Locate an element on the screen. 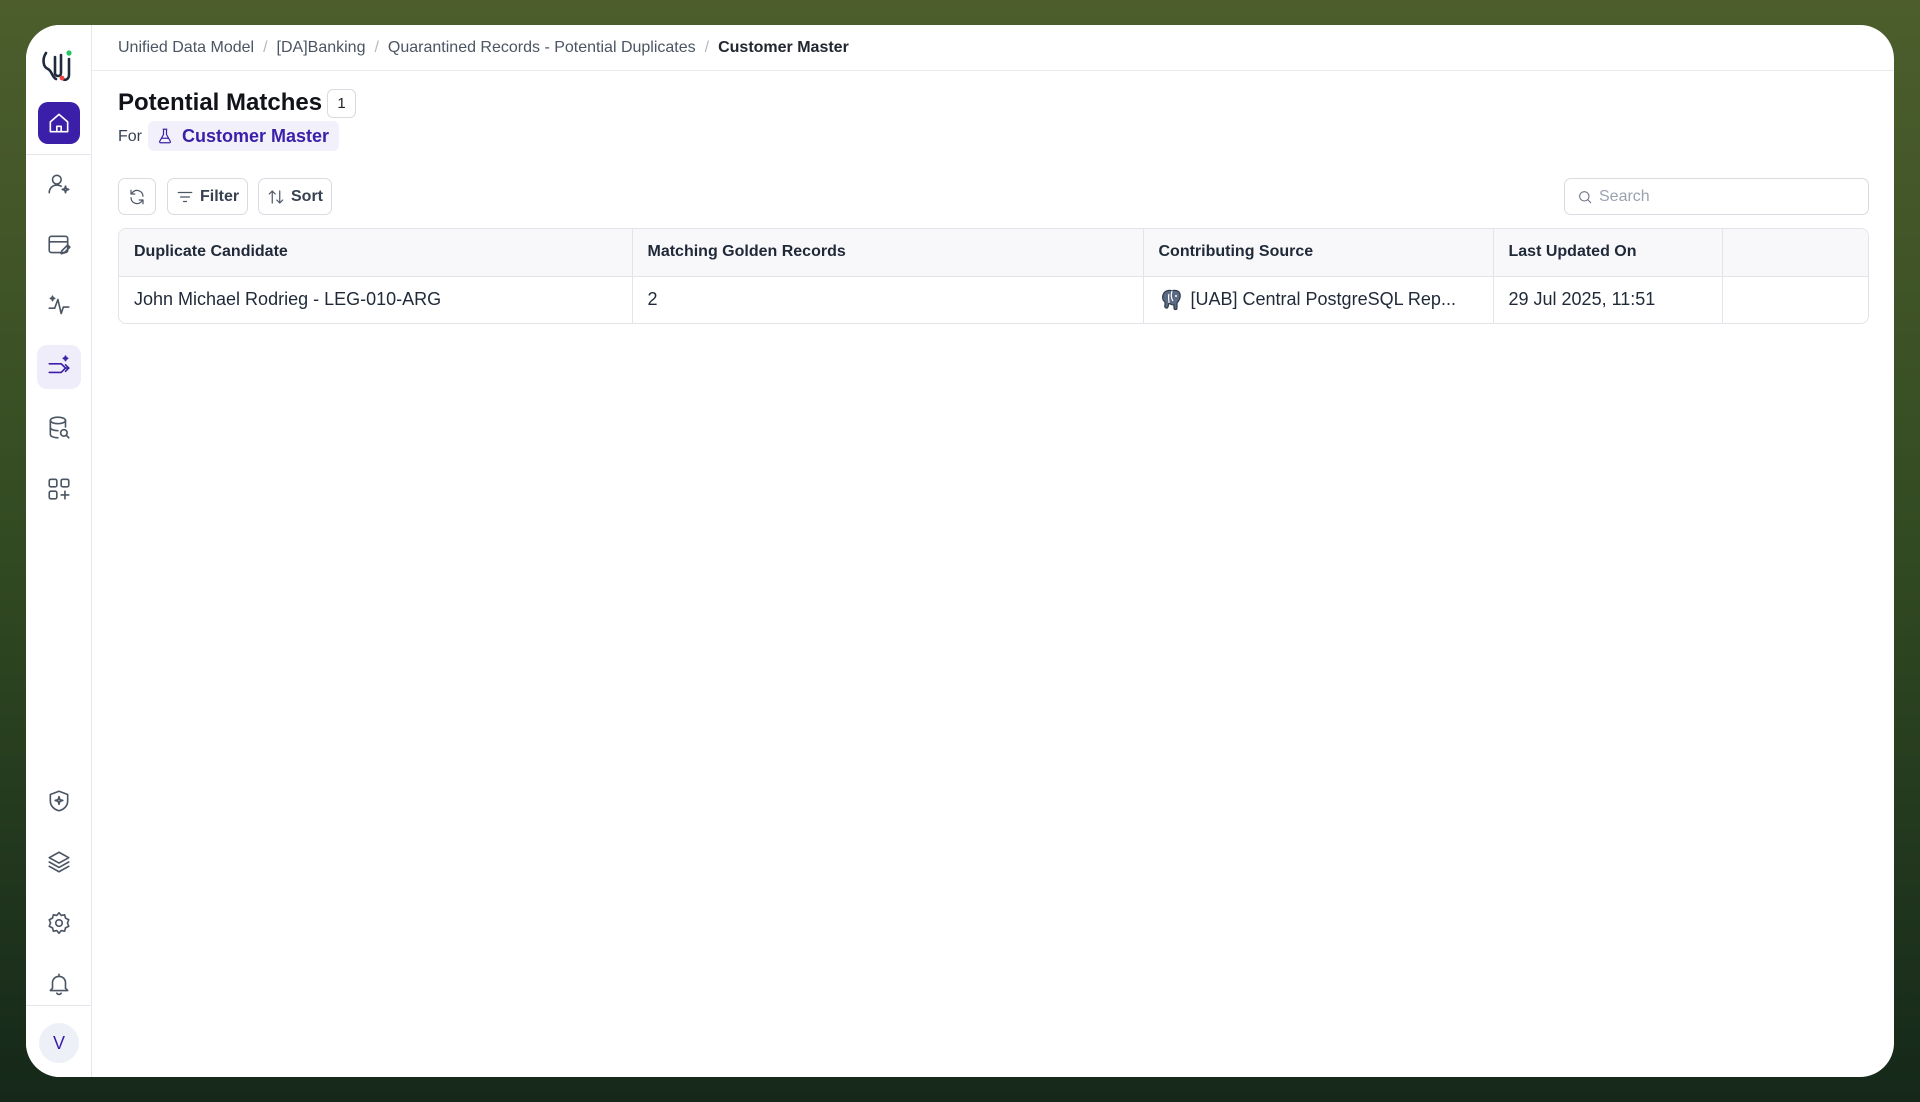  entity-chip: Customer Master is located at coordinates (244, 136).